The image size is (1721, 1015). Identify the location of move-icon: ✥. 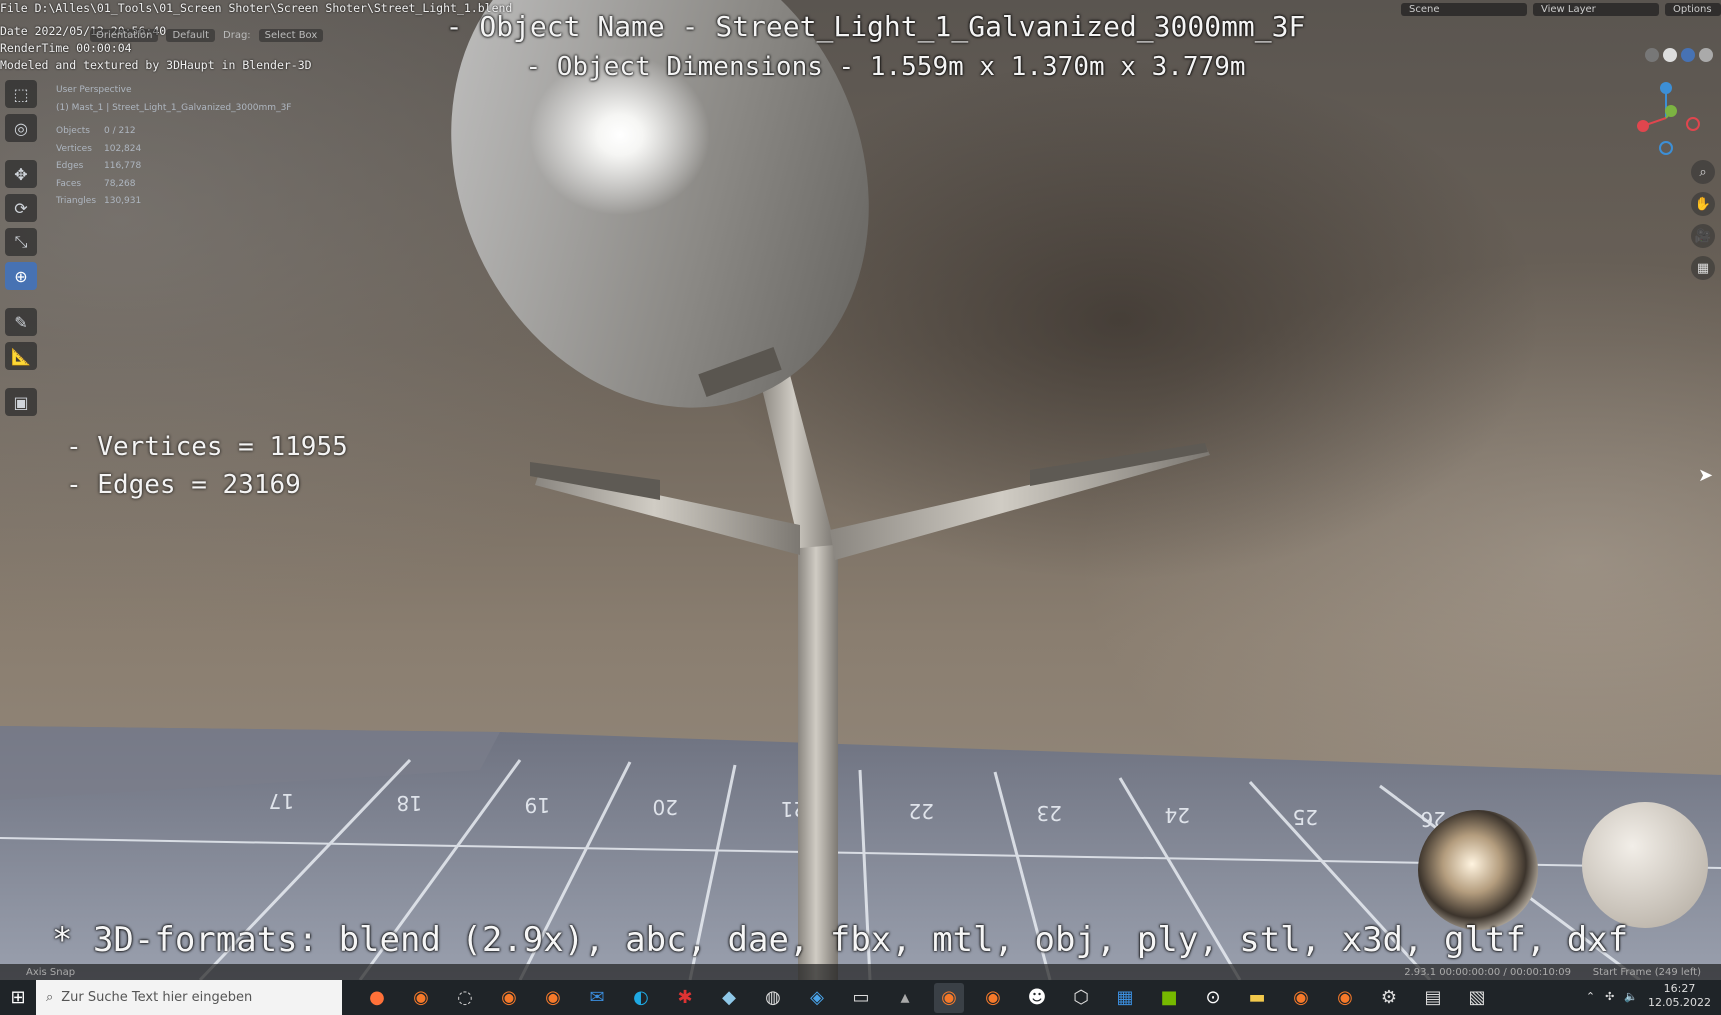
(21, 174).